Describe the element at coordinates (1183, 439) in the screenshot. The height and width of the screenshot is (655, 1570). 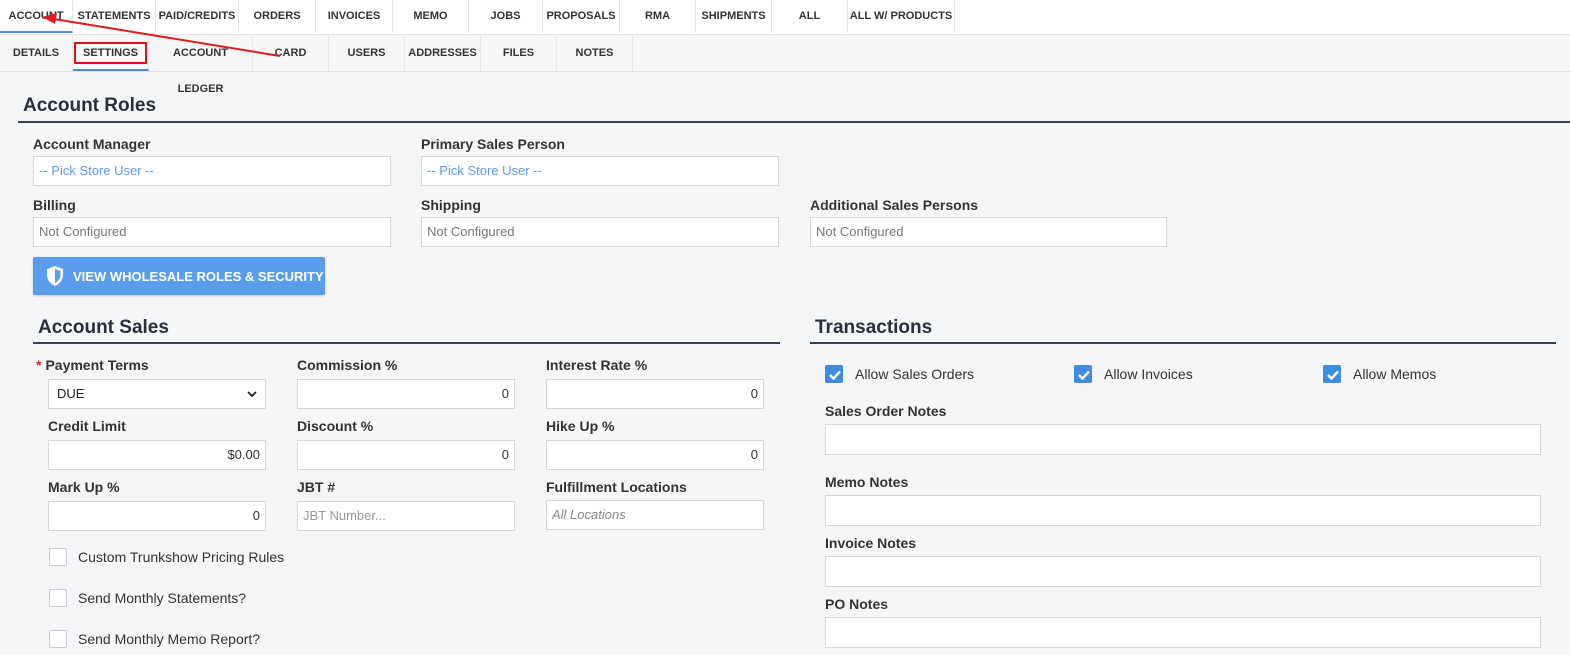
I see `sales-order-notes-input` at that location.